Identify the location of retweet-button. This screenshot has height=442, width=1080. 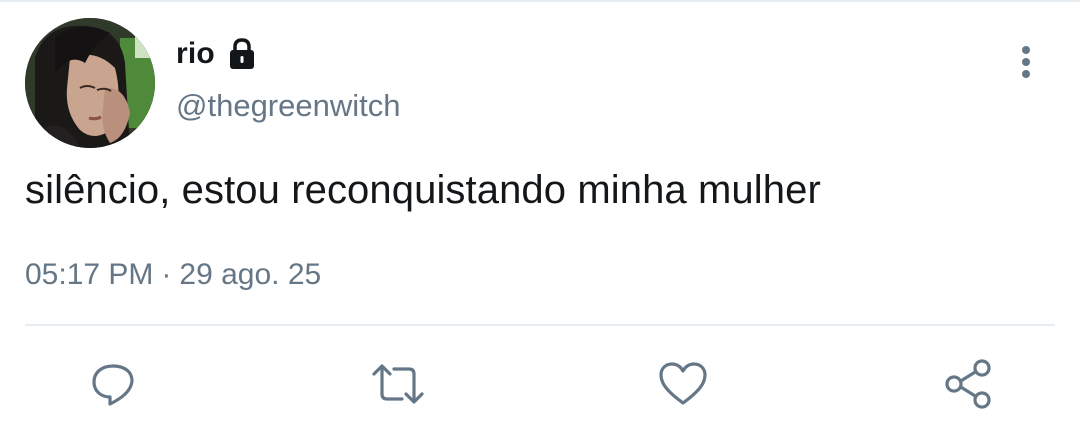
(398, 384).